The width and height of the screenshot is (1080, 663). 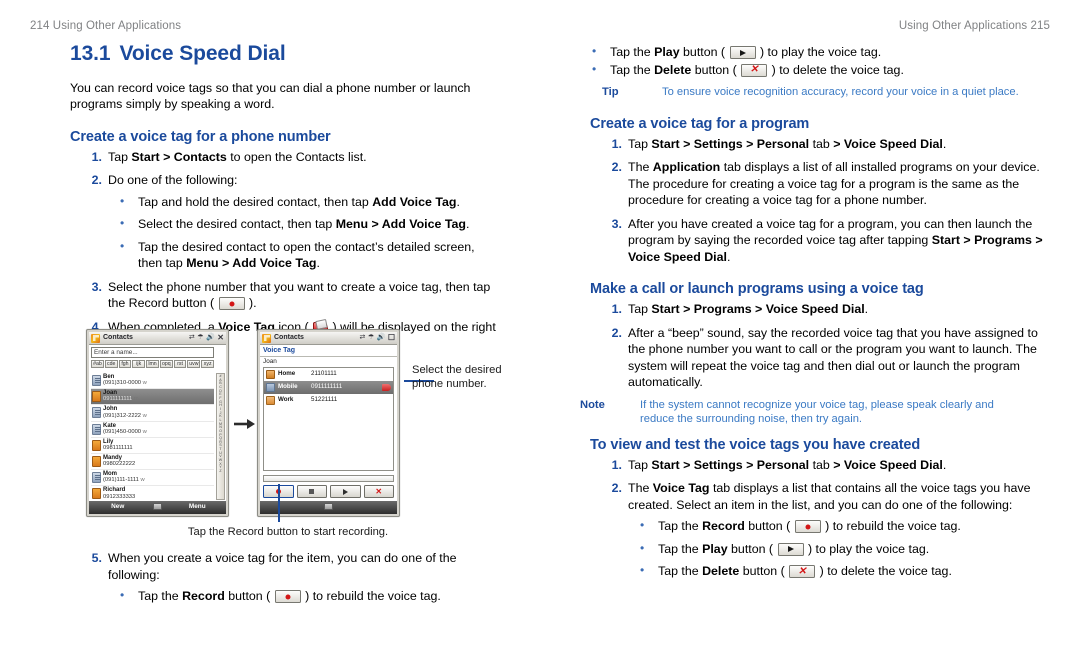 I want to click on delete-icon: ✕, so click(x=379, y=491).